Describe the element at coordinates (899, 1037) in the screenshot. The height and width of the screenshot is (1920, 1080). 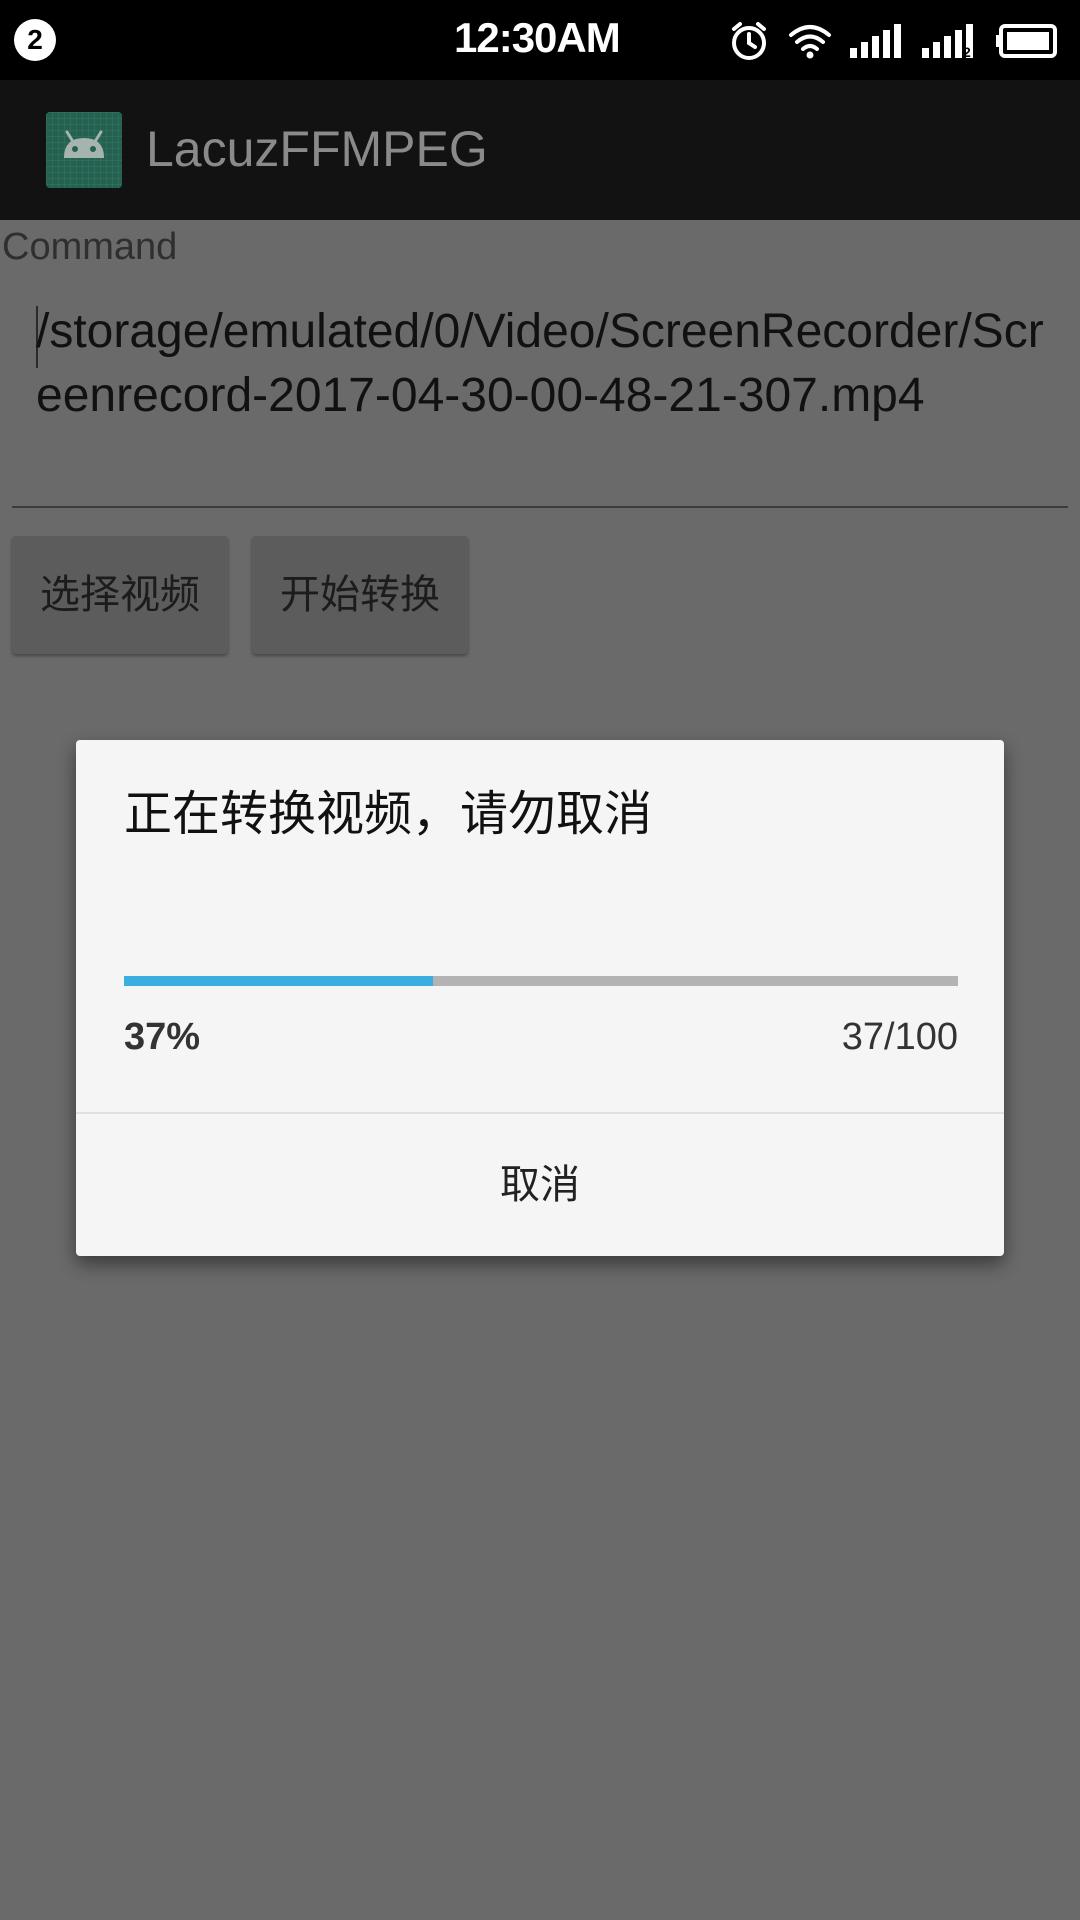
I see `progress-count: 37/100` at that location.